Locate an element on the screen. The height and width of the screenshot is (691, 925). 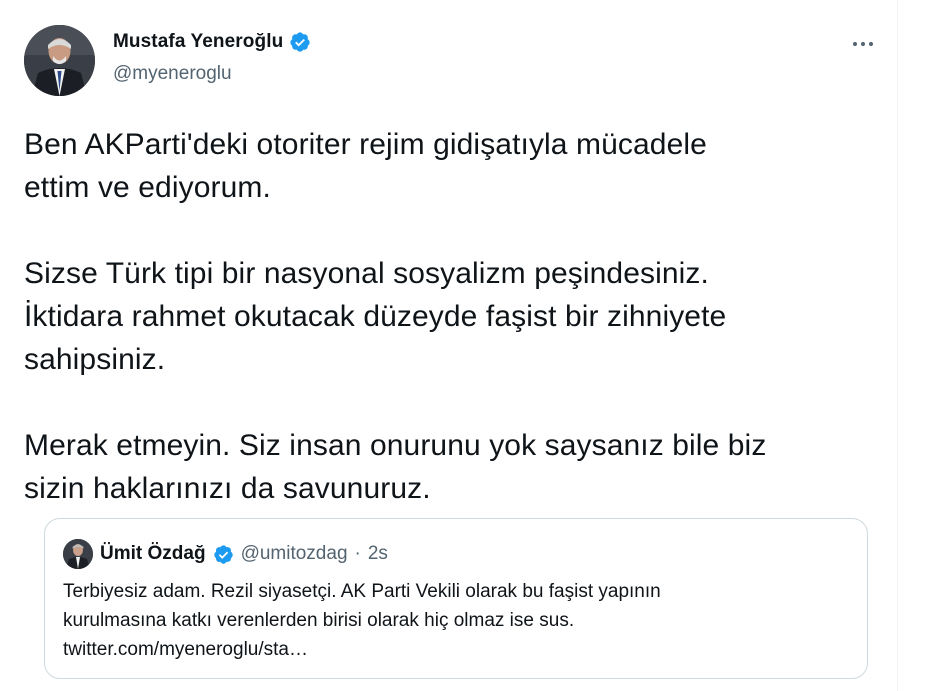
quoted-timestamp: 2s is located at coordinates (378, 554).